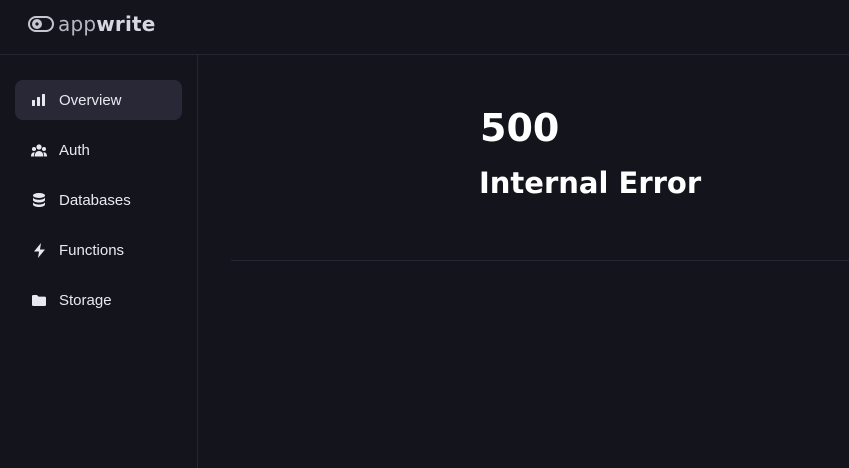 This screenshot has height=468, width=849. Describe the element at coordinates (540, 260) in the screenshot. I see `divider` at that location.